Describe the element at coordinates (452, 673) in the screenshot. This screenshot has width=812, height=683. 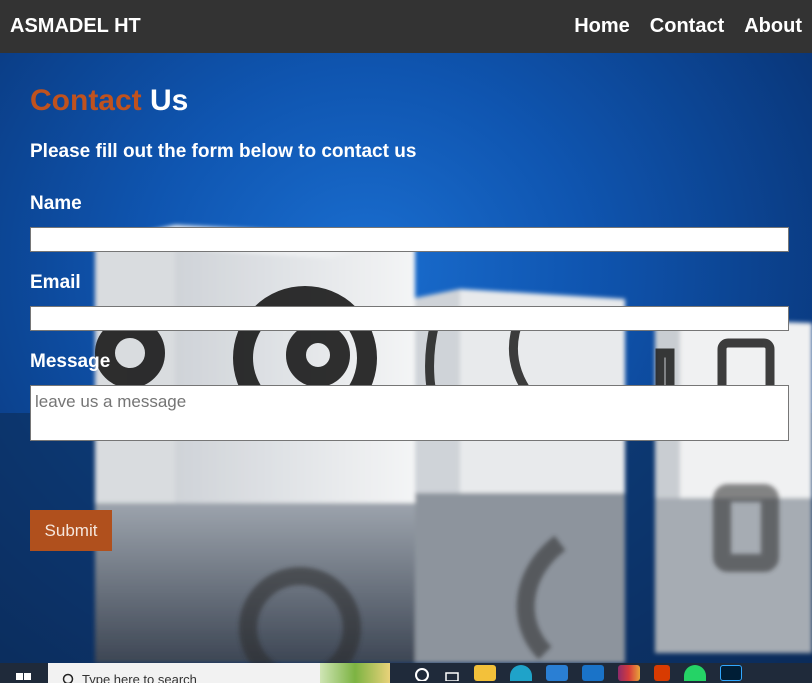
I see `task-view-icon` at that location.